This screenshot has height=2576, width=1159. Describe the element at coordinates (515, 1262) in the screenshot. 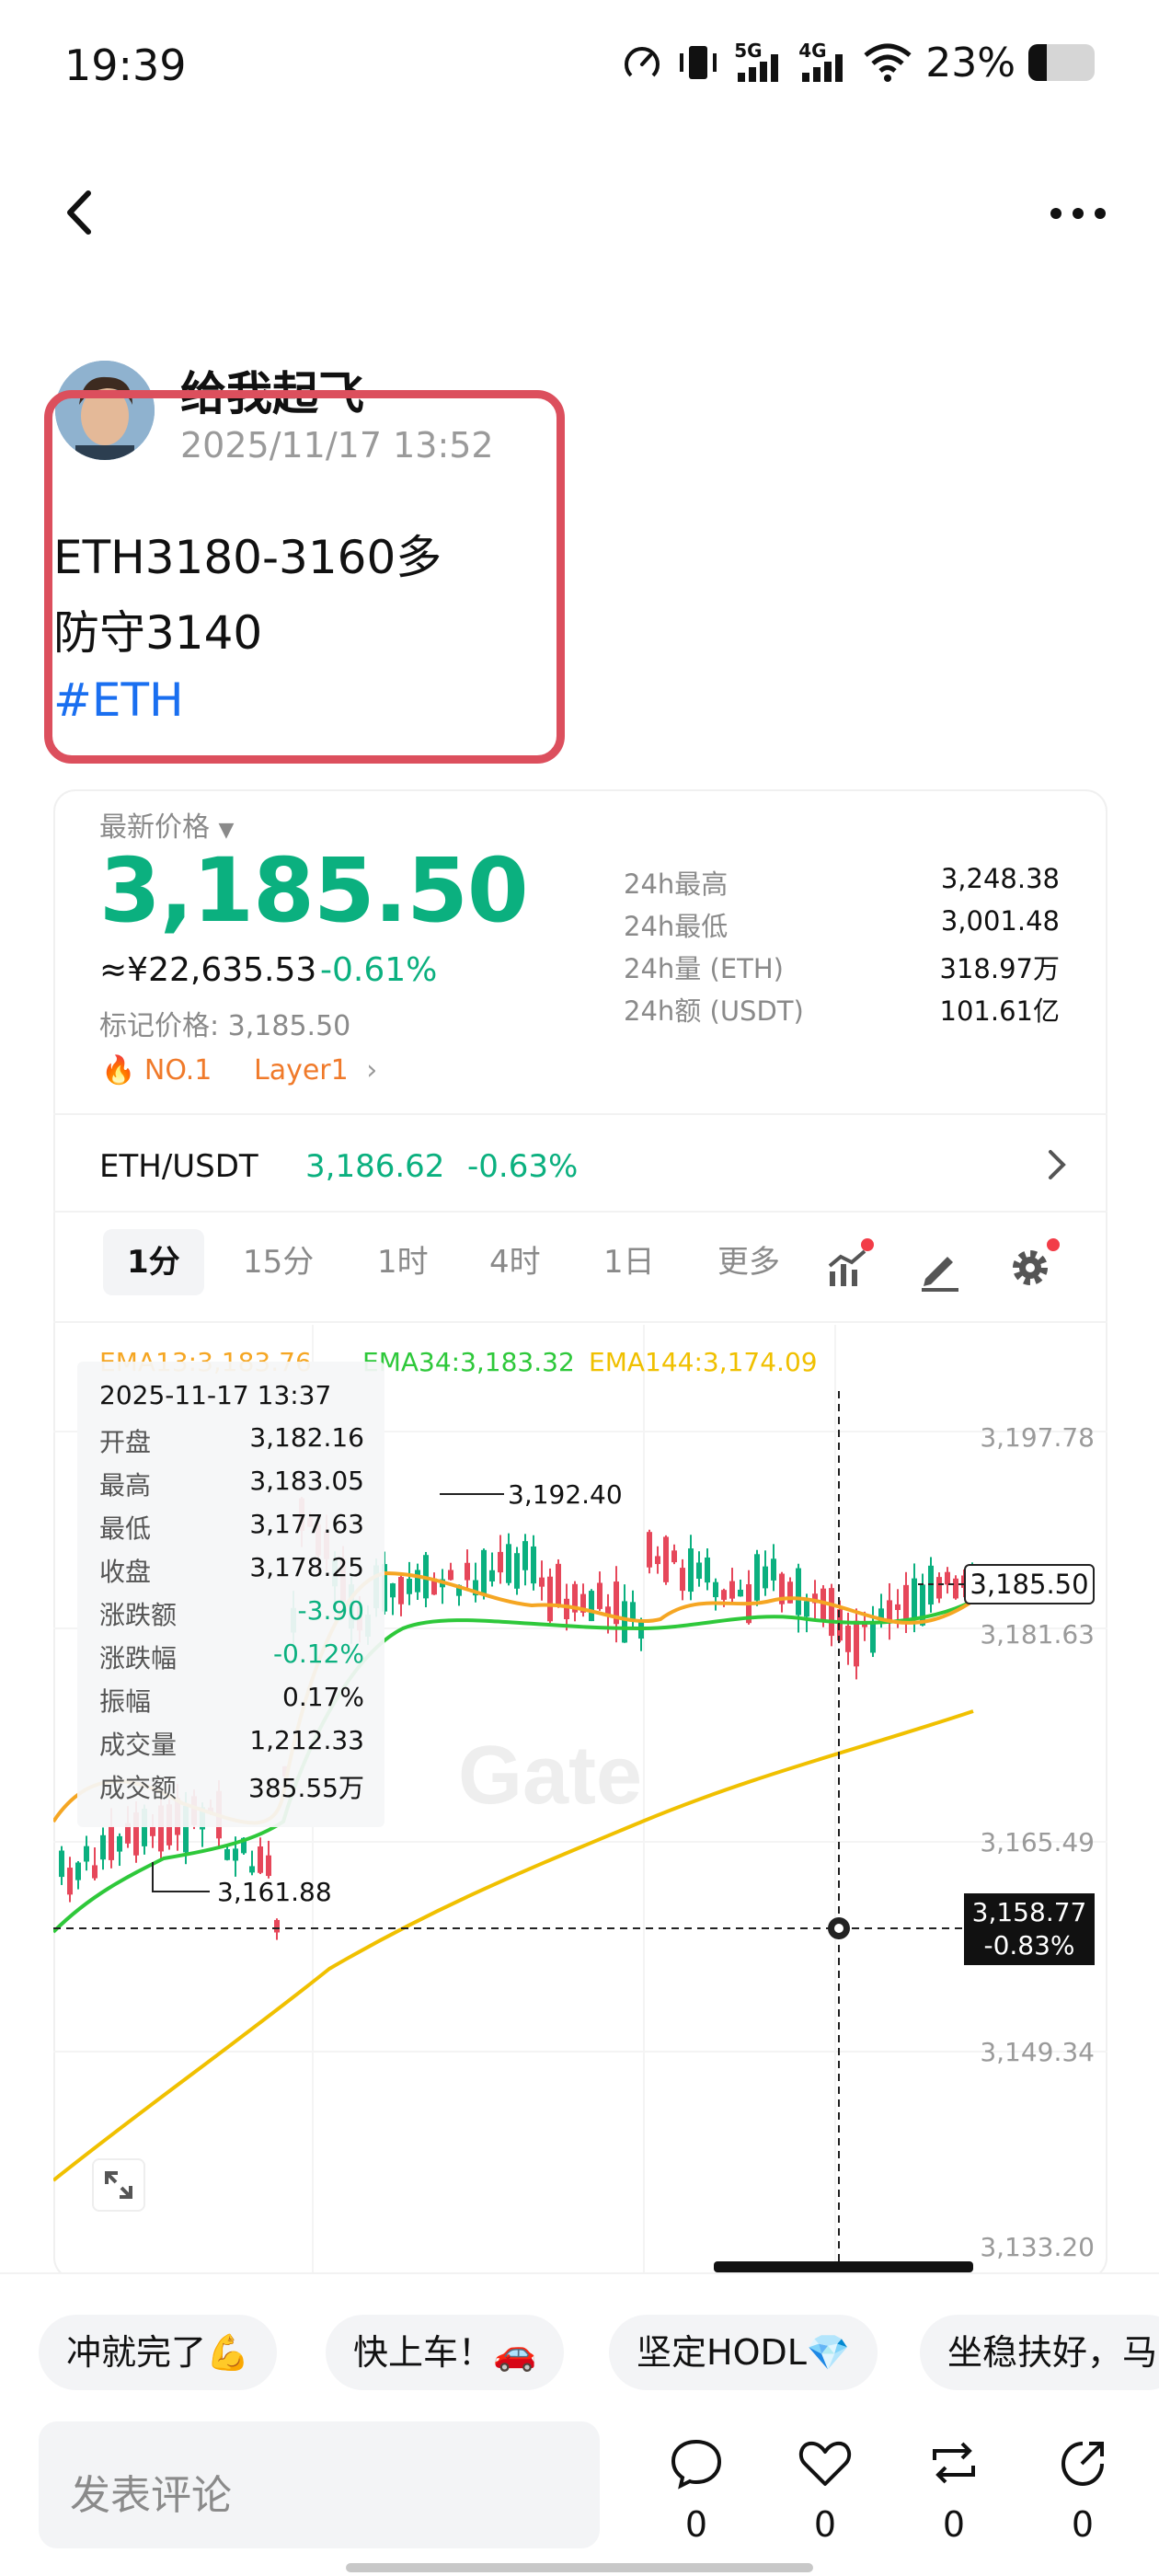

I see `tab-4h: 4时` at that location.